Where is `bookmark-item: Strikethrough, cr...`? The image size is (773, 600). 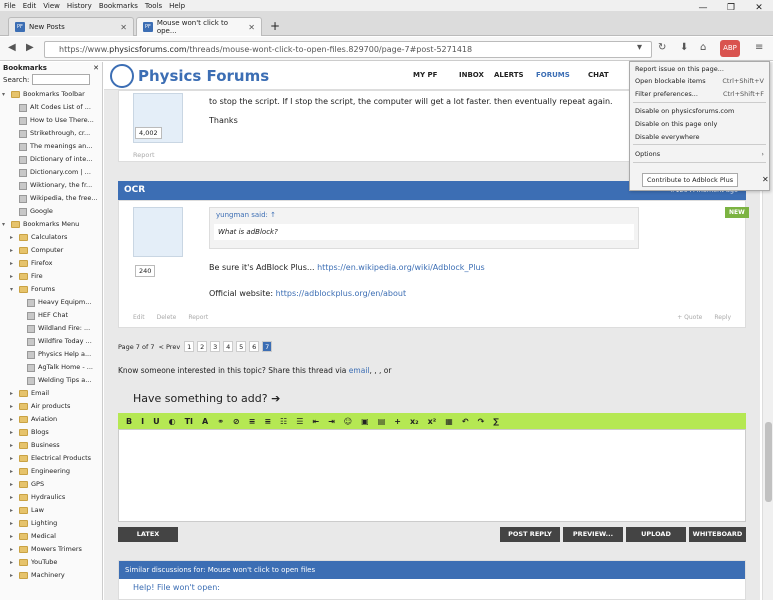 bookmark-item: Strikethrough, cr... is located at coordinates (52, 133).